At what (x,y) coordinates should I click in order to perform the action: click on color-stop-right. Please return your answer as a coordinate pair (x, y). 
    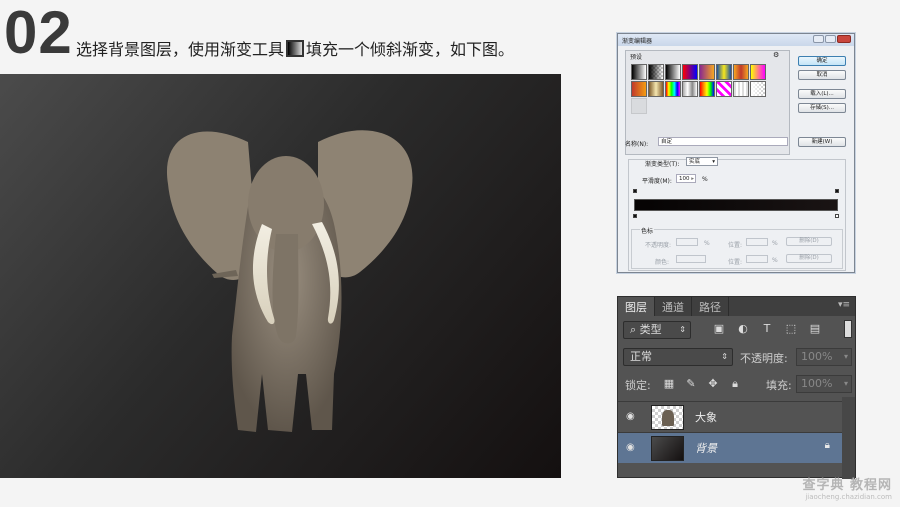
    Looking at the image, I should click on (837, 216).